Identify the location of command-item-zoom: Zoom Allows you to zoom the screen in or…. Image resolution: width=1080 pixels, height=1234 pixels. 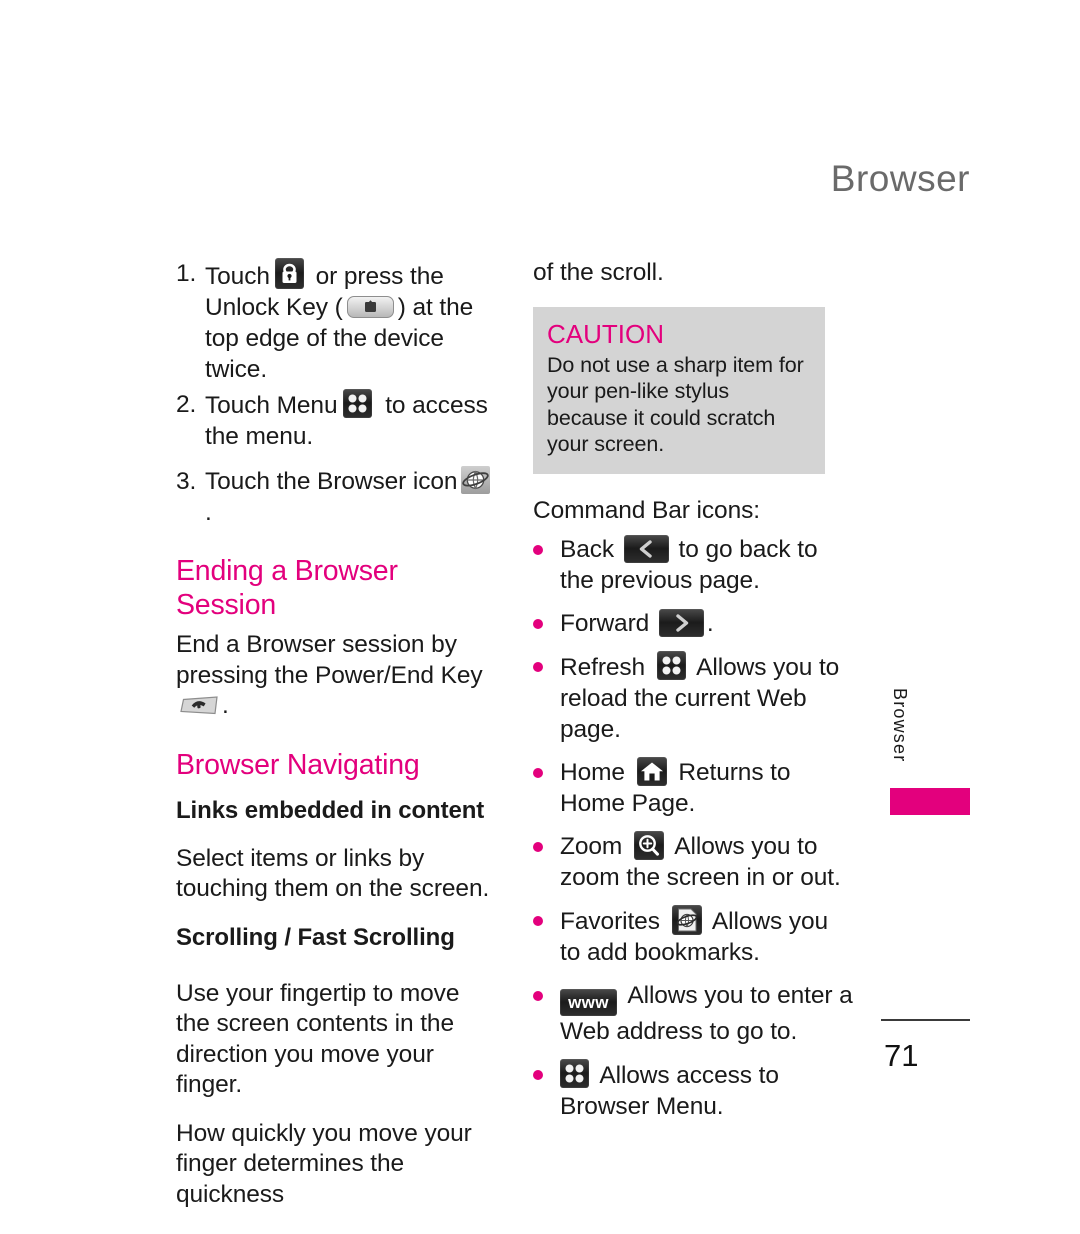
(693, 862).